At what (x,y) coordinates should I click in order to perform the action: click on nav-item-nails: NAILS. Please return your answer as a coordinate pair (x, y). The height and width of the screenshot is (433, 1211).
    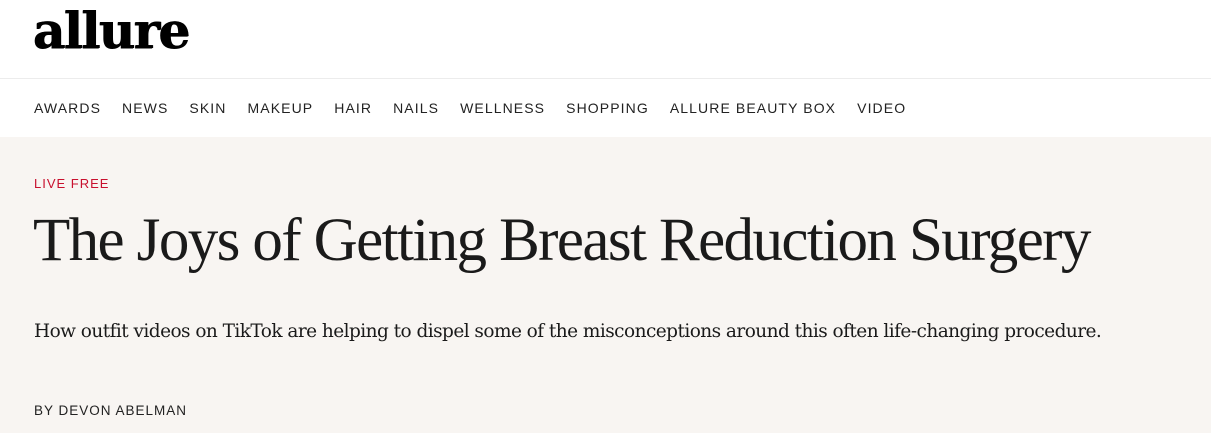
    Looking at the image, I should click on (416, 108).